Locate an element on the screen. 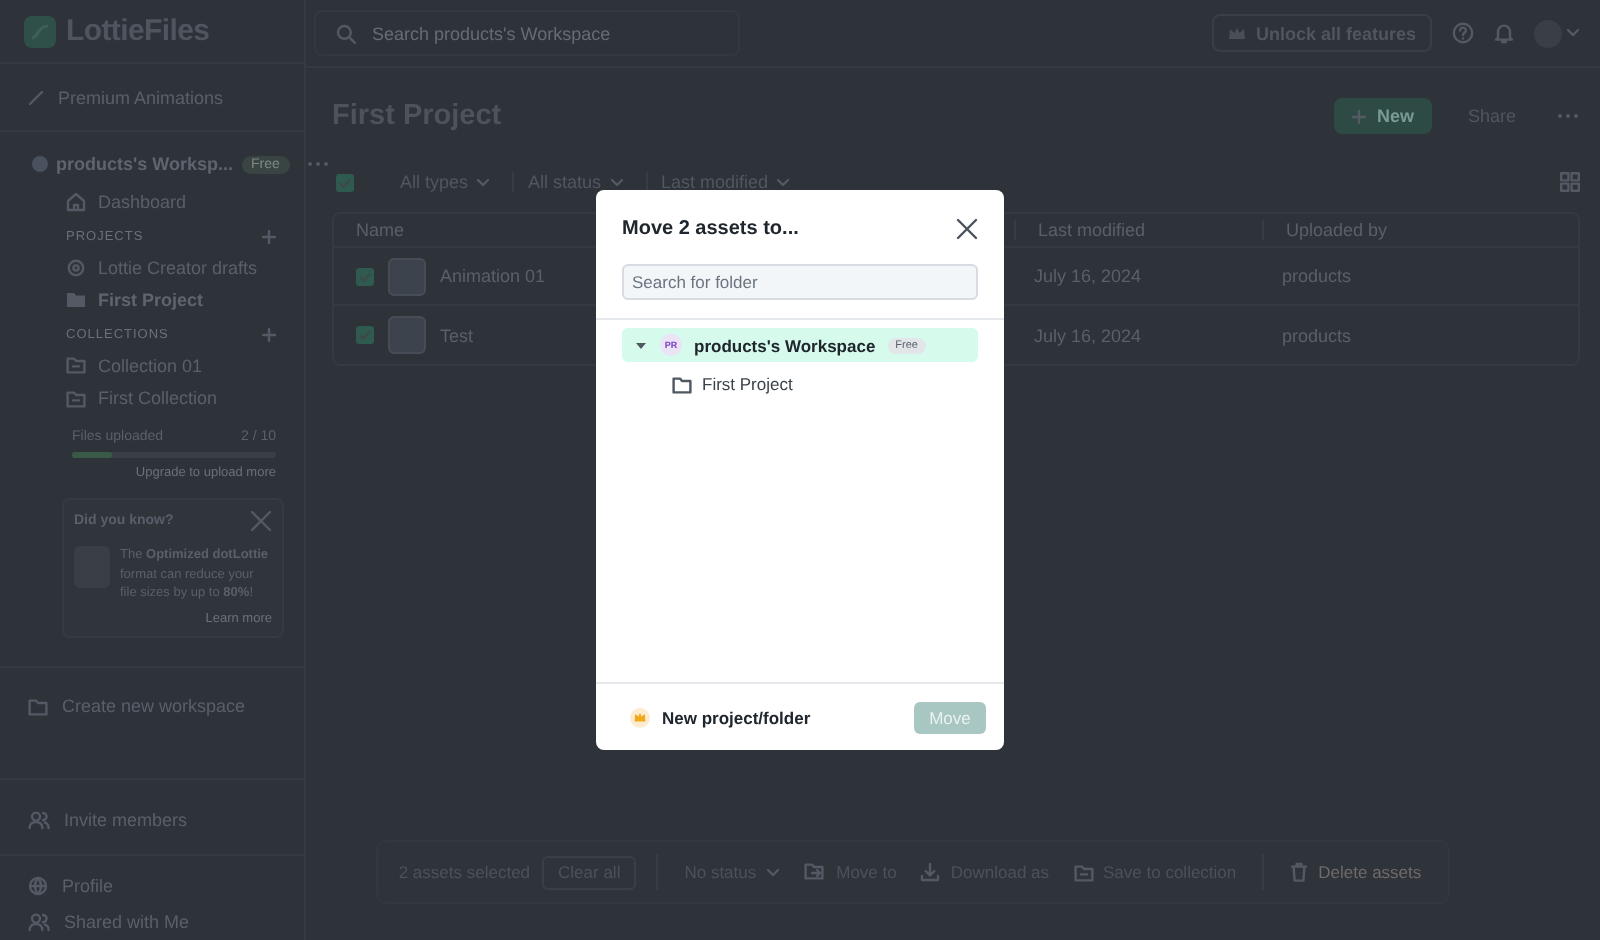 The height and width of the screenshot is (940, 1600). select-all-checkbox is located at coordinates (345, 182).